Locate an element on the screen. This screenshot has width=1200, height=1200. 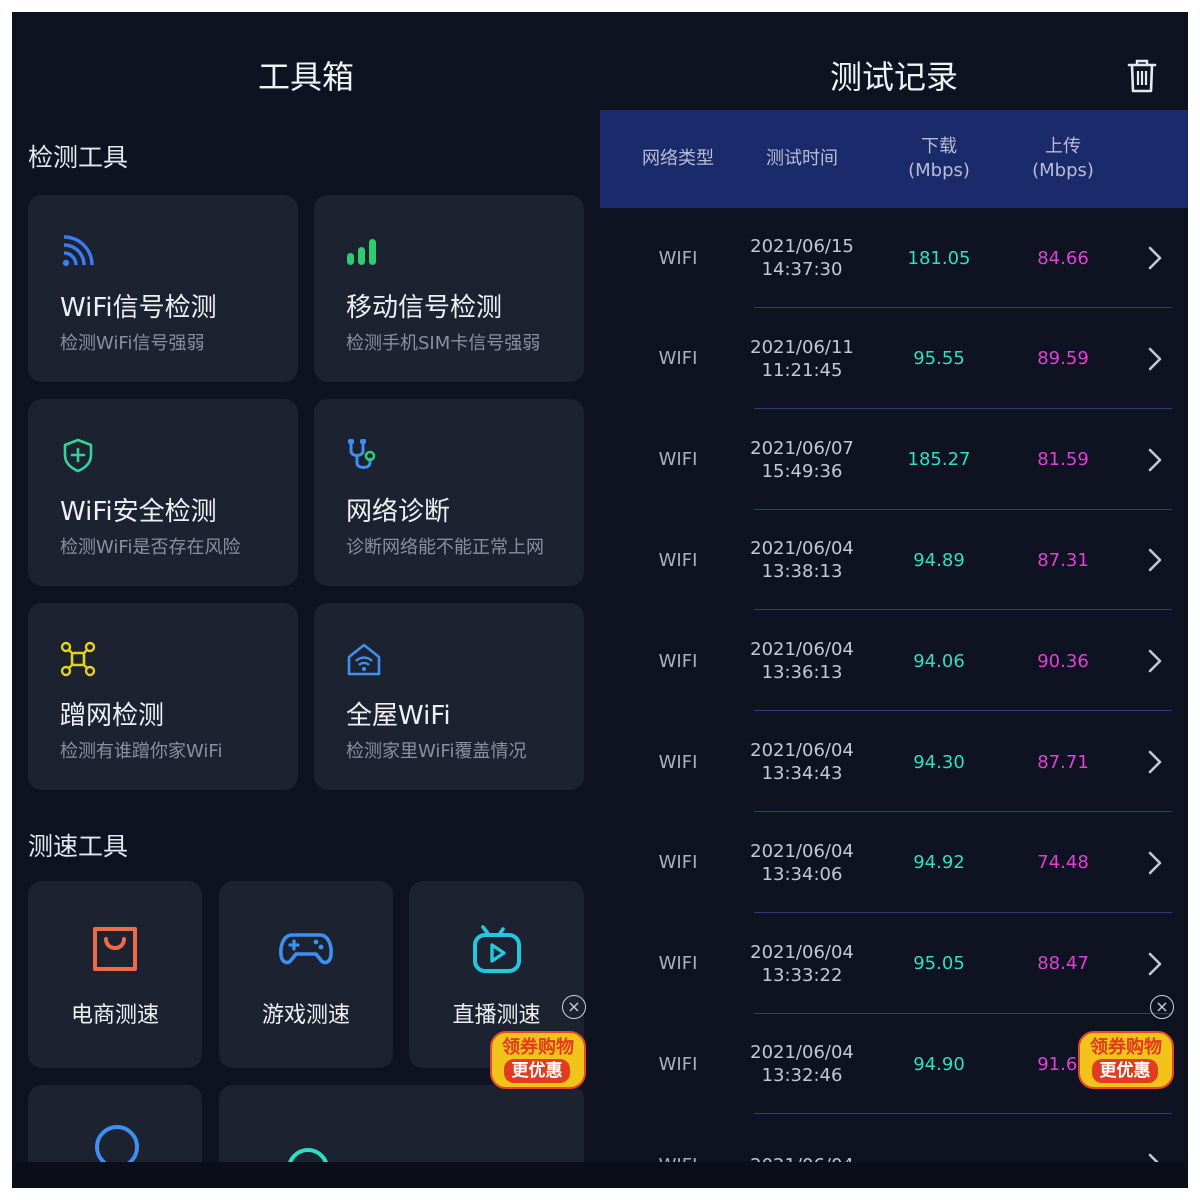
cell-test-time: 2021/06/04 13:33:22 is located at coordinates (802, 964).